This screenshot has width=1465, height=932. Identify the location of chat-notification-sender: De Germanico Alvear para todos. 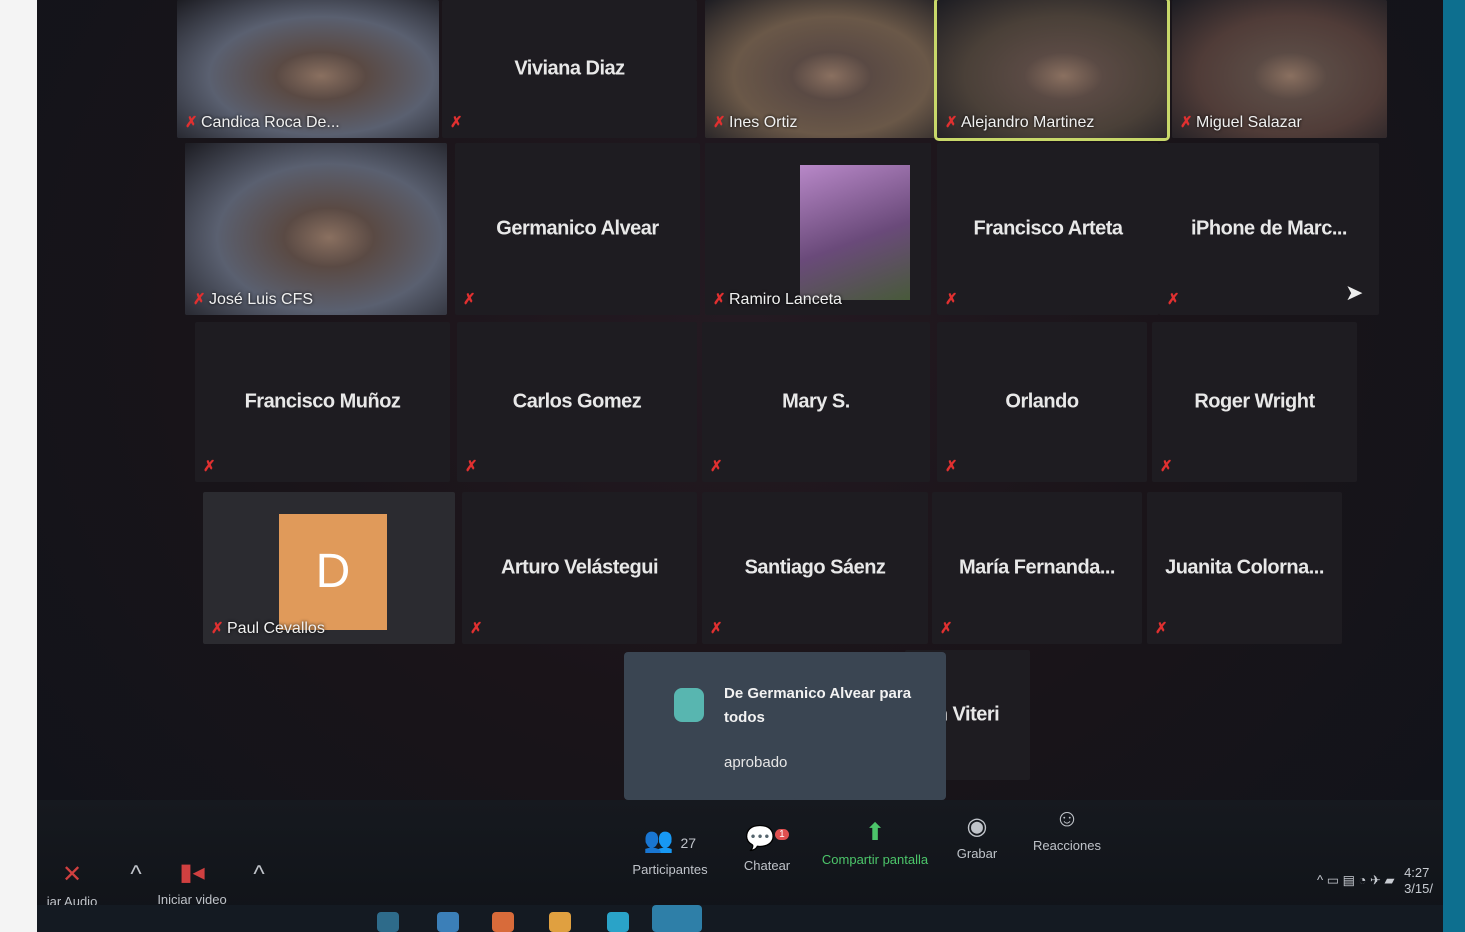
(818, 705).